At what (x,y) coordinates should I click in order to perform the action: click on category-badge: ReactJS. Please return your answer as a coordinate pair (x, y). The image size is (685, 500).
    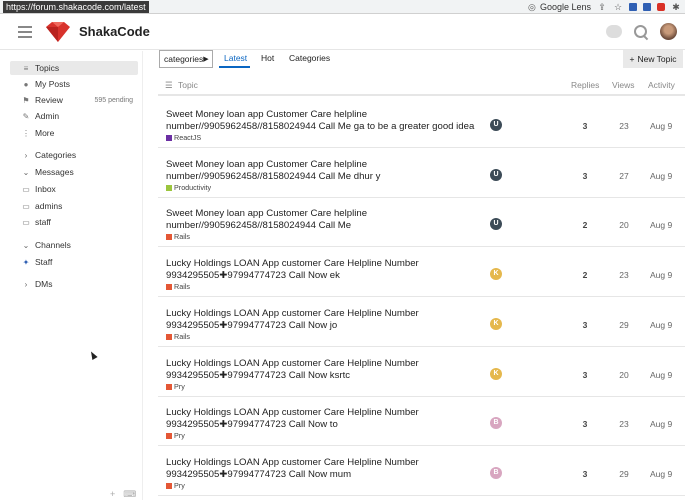
    Looking at the image, I should click on (183, 137).